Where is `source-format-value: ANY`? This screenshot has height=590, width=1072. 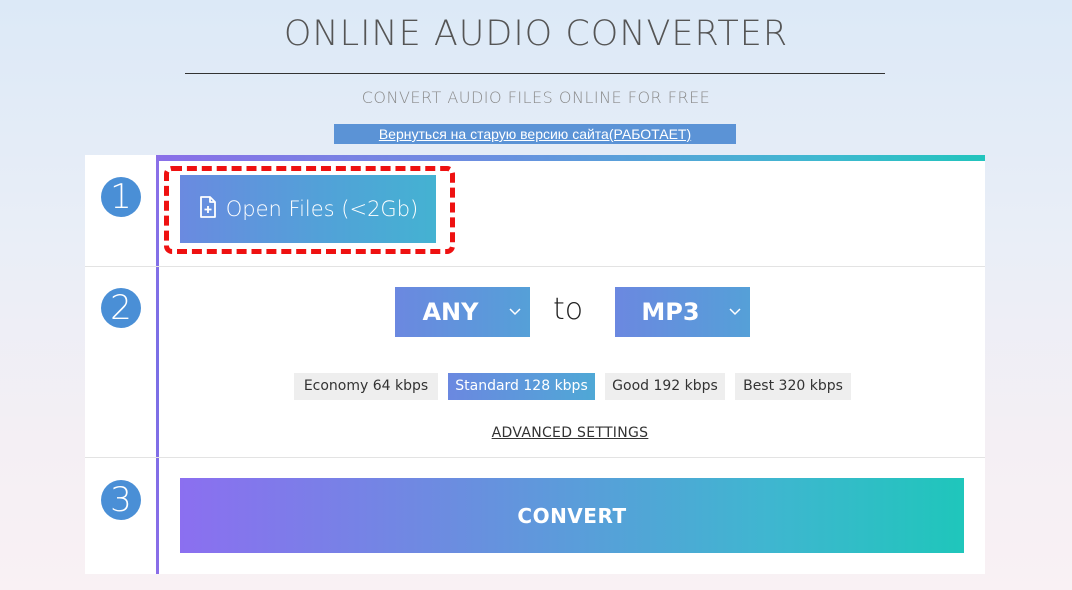
source-format-value: ANY is located at coordinates (450, 312).